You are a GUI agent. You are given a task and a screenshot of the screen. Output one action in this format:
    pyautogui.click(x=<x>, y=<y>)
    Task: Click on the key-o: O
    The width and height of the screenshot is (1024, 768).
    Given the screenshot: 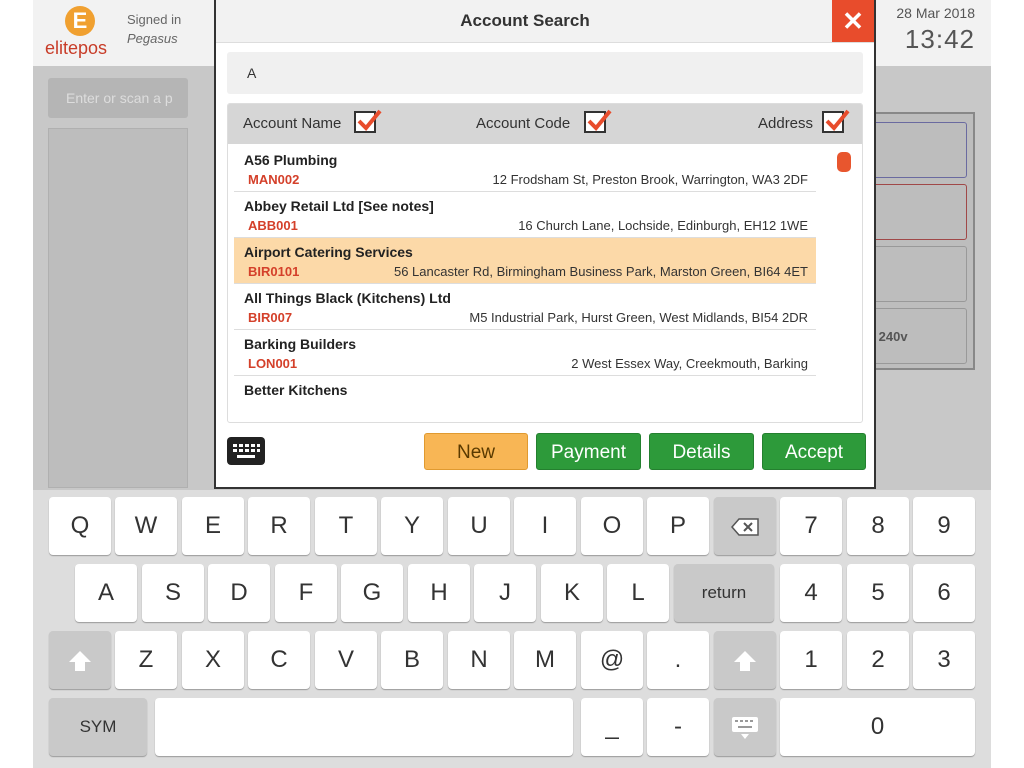 What is the action you would take?
    pyautogui.click(x=612, y=526)
    